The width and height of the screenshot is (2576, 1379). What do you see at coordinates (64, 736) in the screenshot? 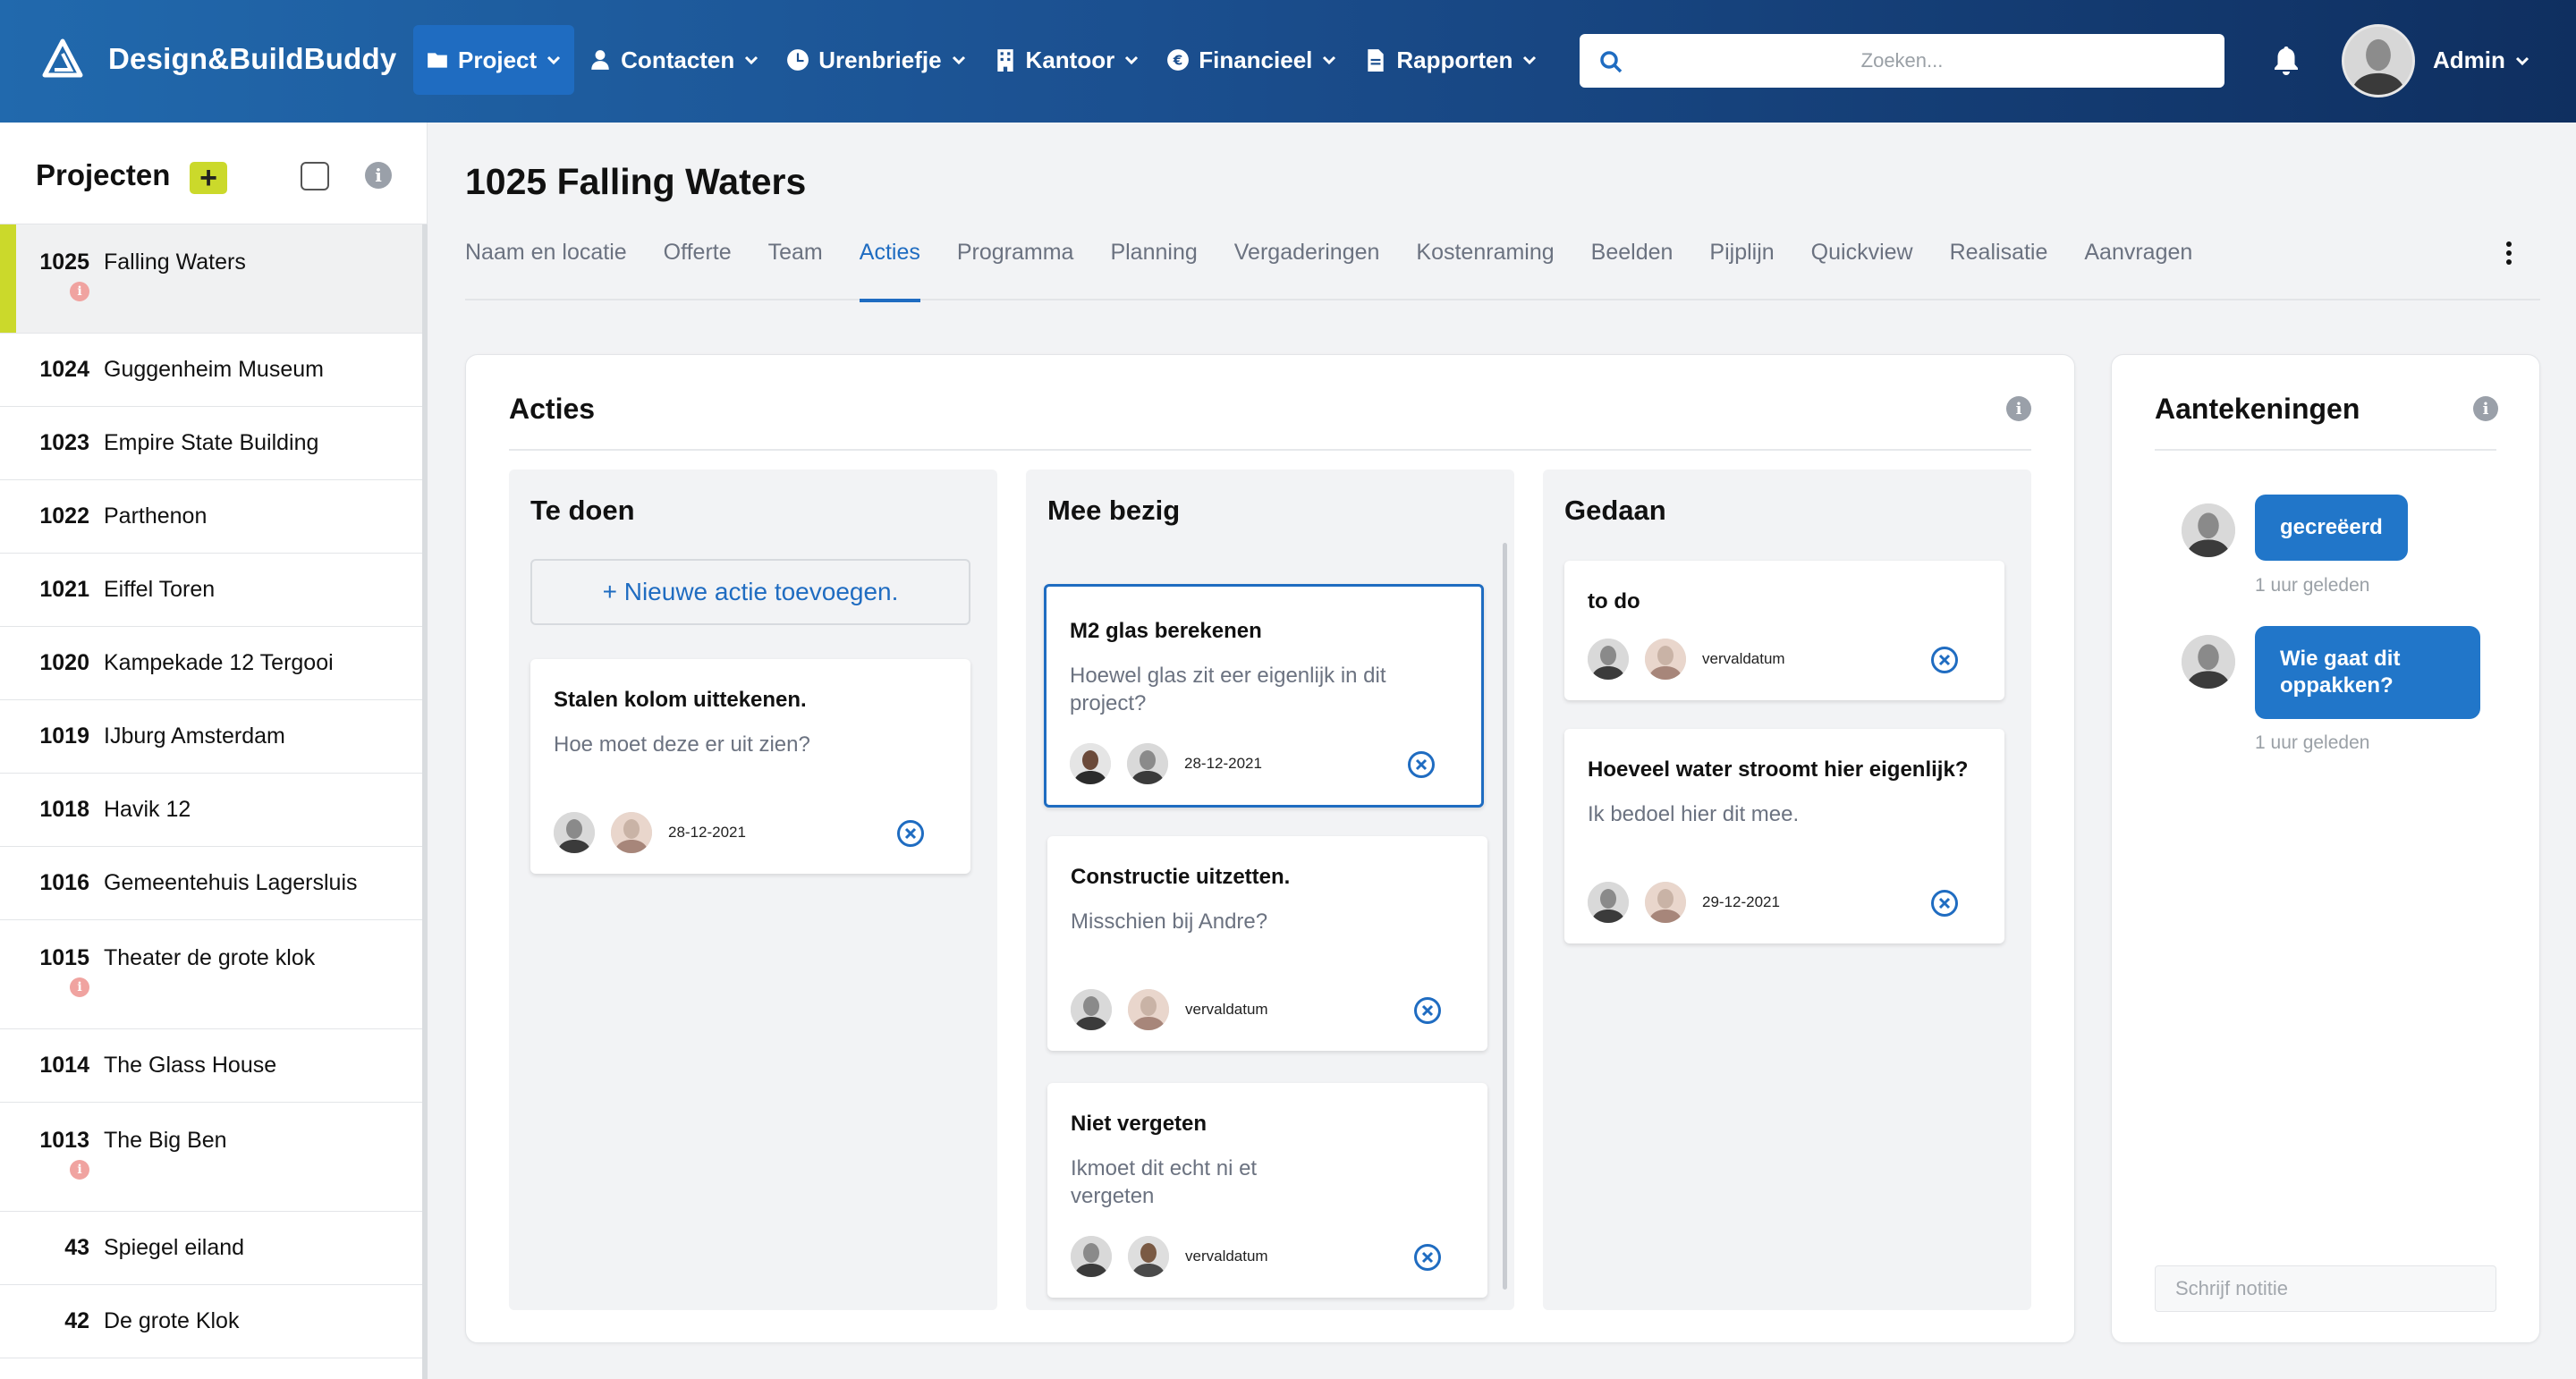
I see `project-number: 1019` at bounding box center [64, 736].